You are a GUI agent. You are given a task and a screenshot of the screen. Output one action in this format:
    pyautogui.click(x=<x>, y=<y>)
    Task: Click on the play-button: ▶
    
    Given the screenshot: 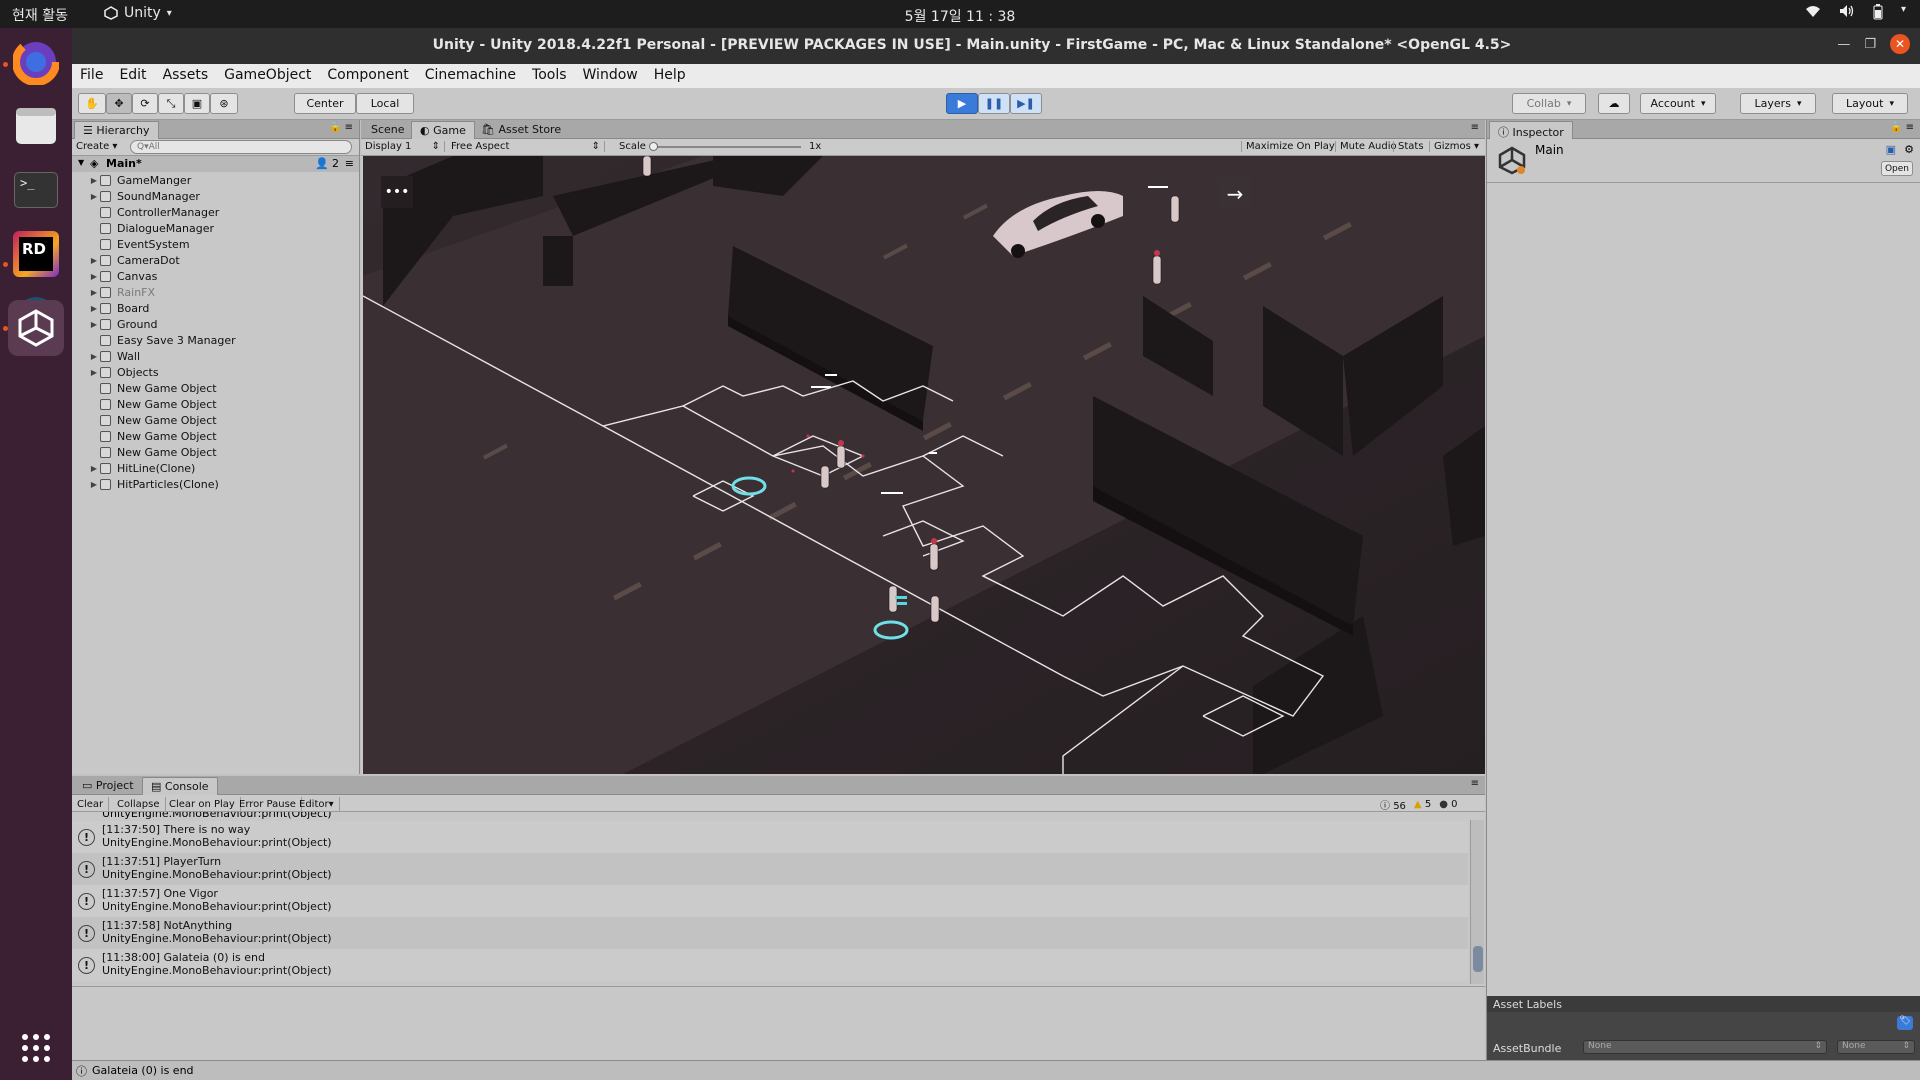 What is the action you would take?
    pyautogui.click(x=962, y=103)
    